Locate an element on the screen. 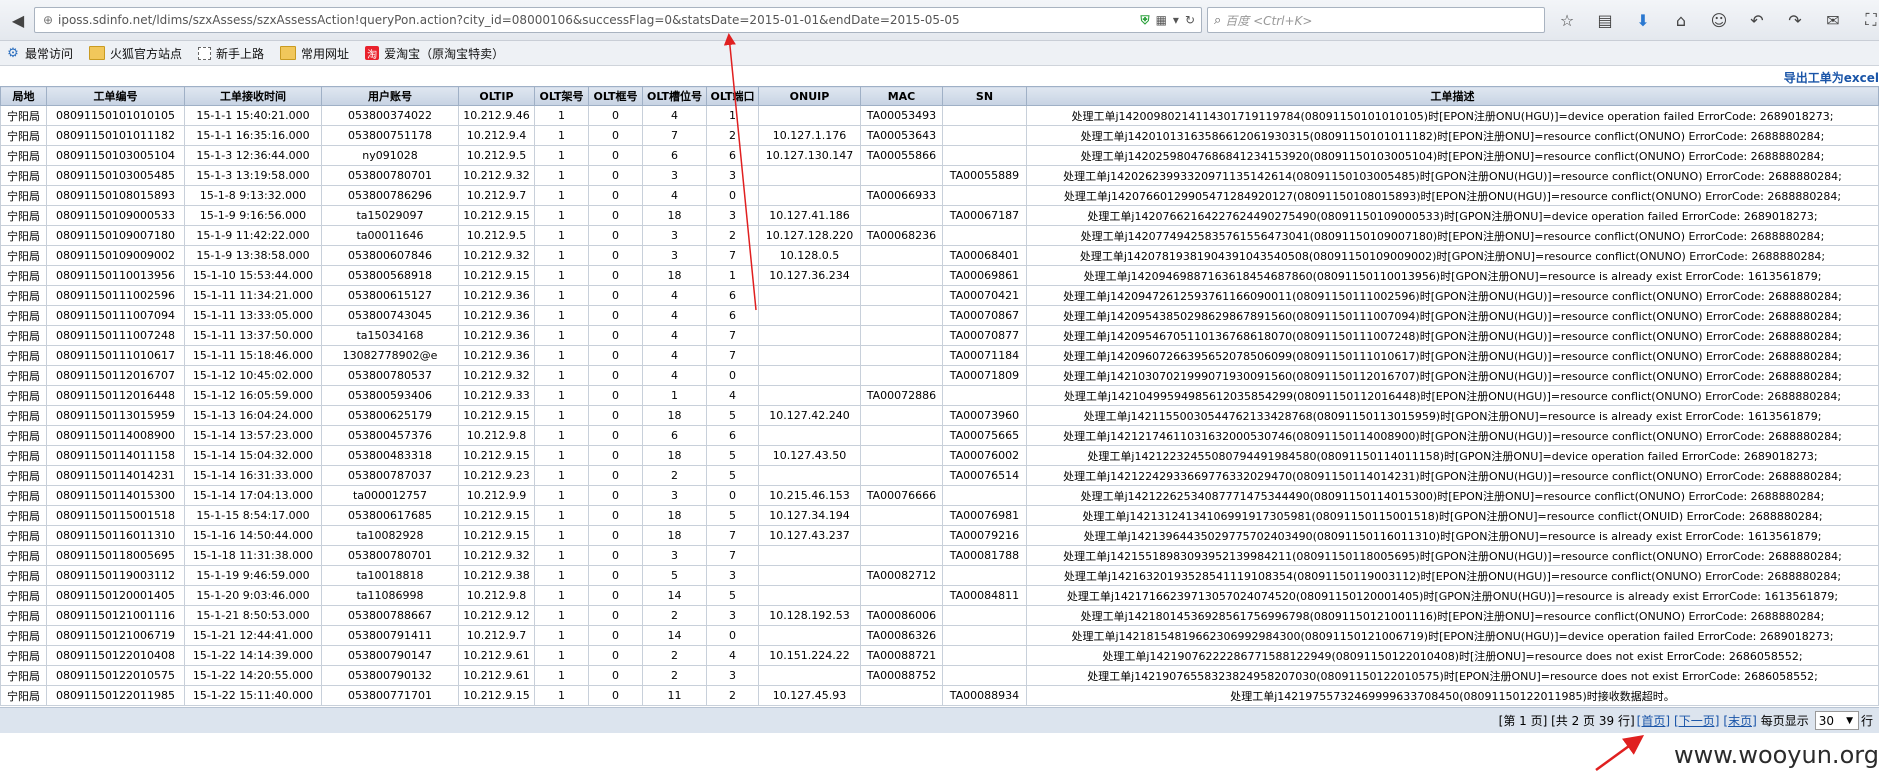 This screenshot has width=1879, height=781. table-cell: 10.212.9.32 is located at coordinates (496, 175).